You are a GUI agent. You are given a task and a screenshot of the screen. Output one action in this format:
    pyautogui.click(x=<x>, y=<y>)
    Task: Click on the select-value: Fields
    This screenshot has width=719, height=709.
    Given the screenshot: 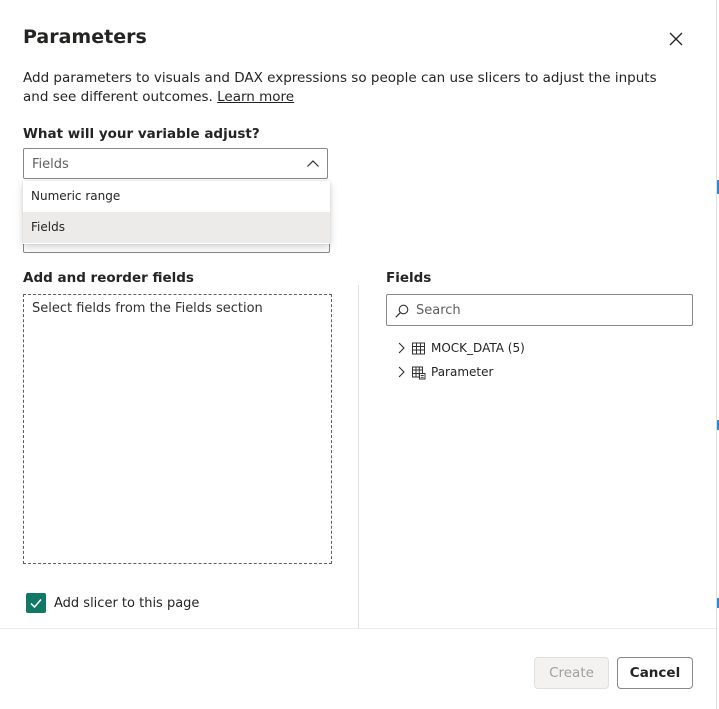 What is the action you would take?
    pyautogui.click(x=50, y=164)
    